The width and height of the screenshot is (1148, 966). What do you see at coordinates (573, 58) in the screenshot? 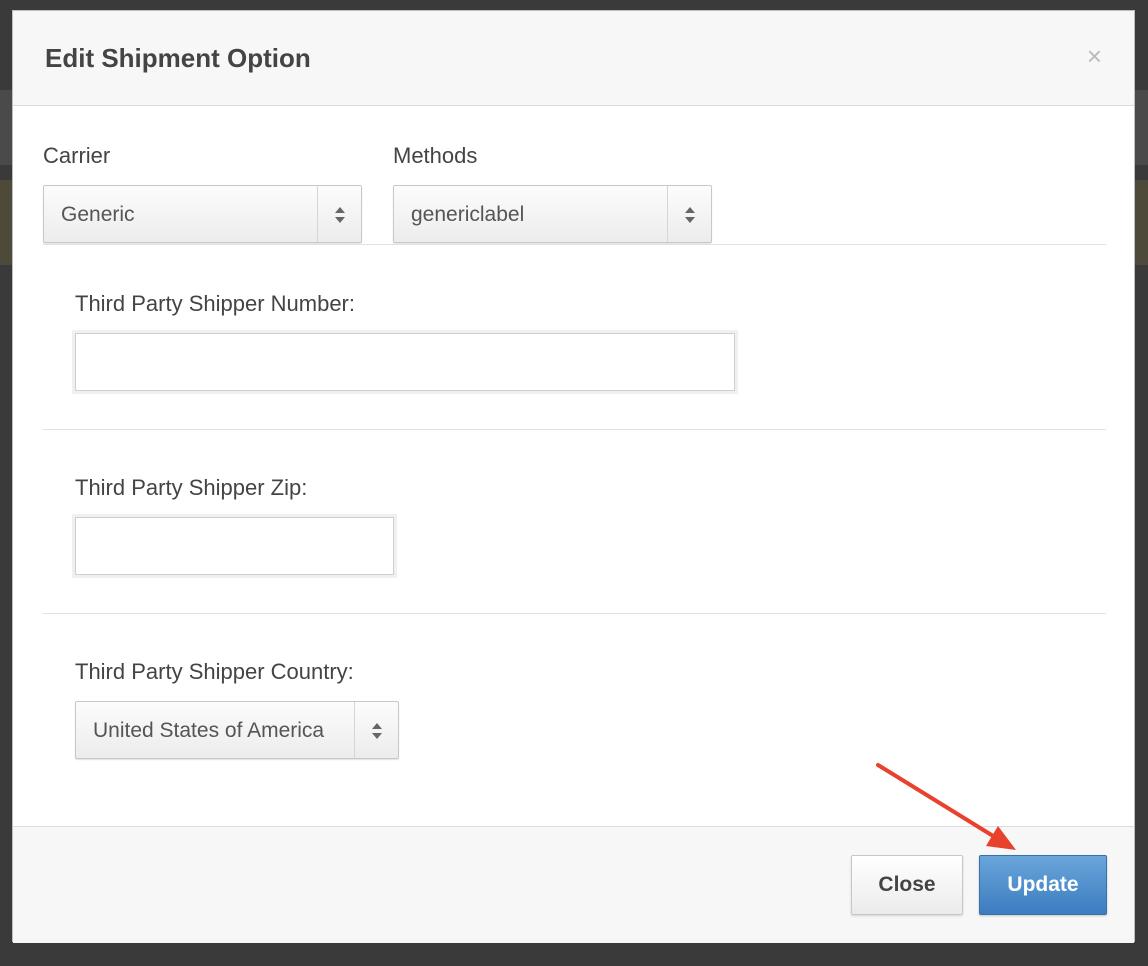
I see `modal-header: Edit Shipment Option ×` at bounding box center [573, 58].